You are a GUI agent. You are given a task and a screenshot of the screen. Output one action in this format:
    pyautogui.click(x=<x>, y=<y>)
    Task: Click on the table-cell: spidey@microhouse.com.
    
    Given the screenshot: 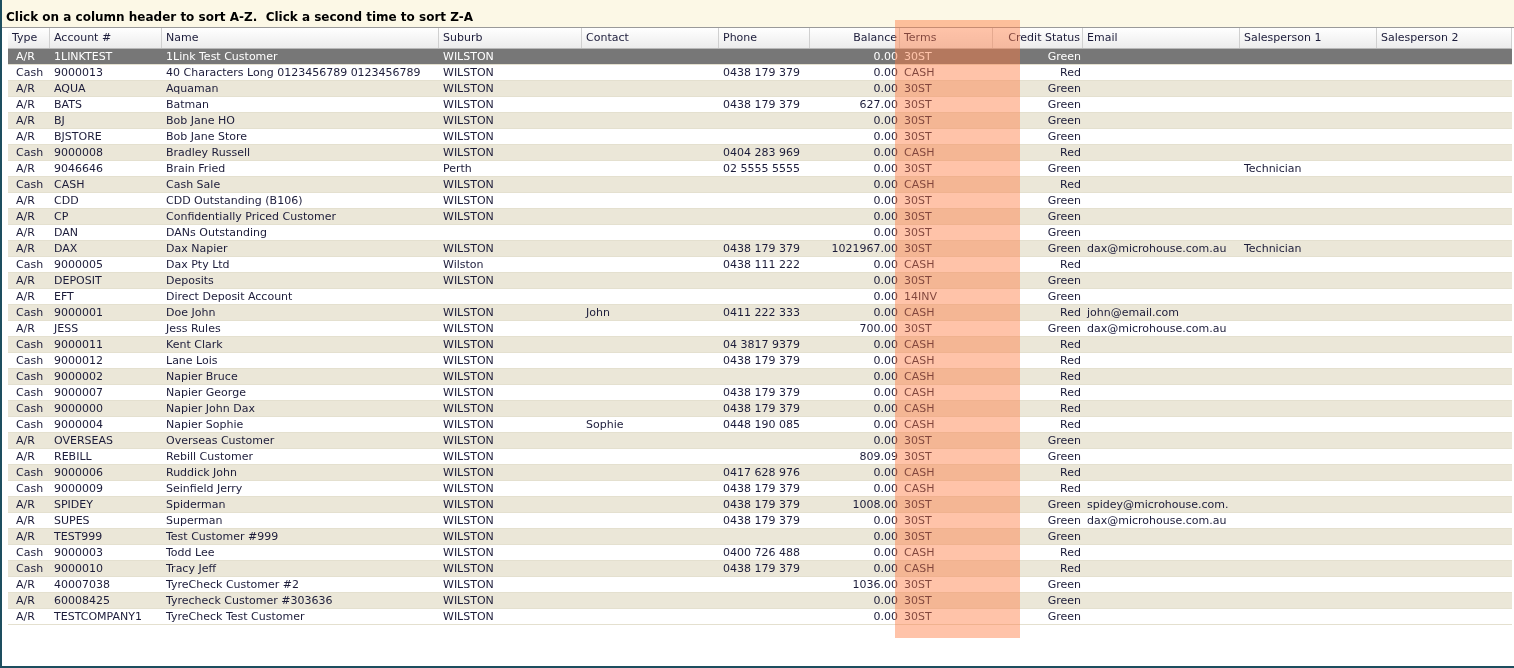 What is the action you would take?
    pyautogui.click(x=1158, y=504)
    